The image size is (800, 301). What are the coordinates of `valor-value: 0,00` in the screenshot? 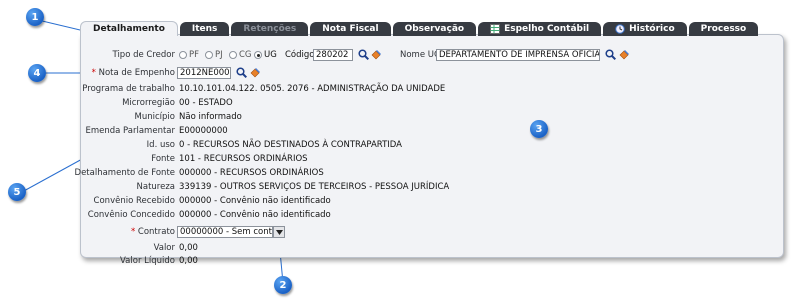 It's located at (188, 248).